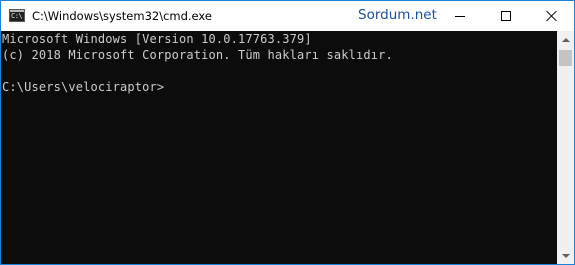 Image resolution: width=575 pixels, height=265 pixels. I want to click on close-icon, so click(552, 16).